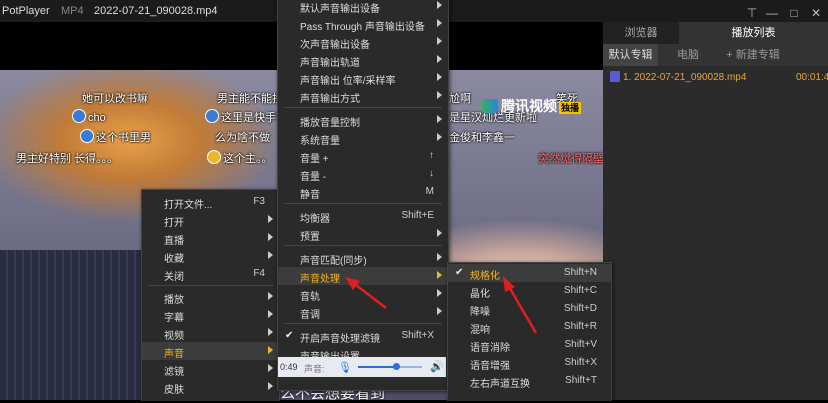 The image size is (828, 403). I want to click on volume-label: 声音:, so click(314, 369).